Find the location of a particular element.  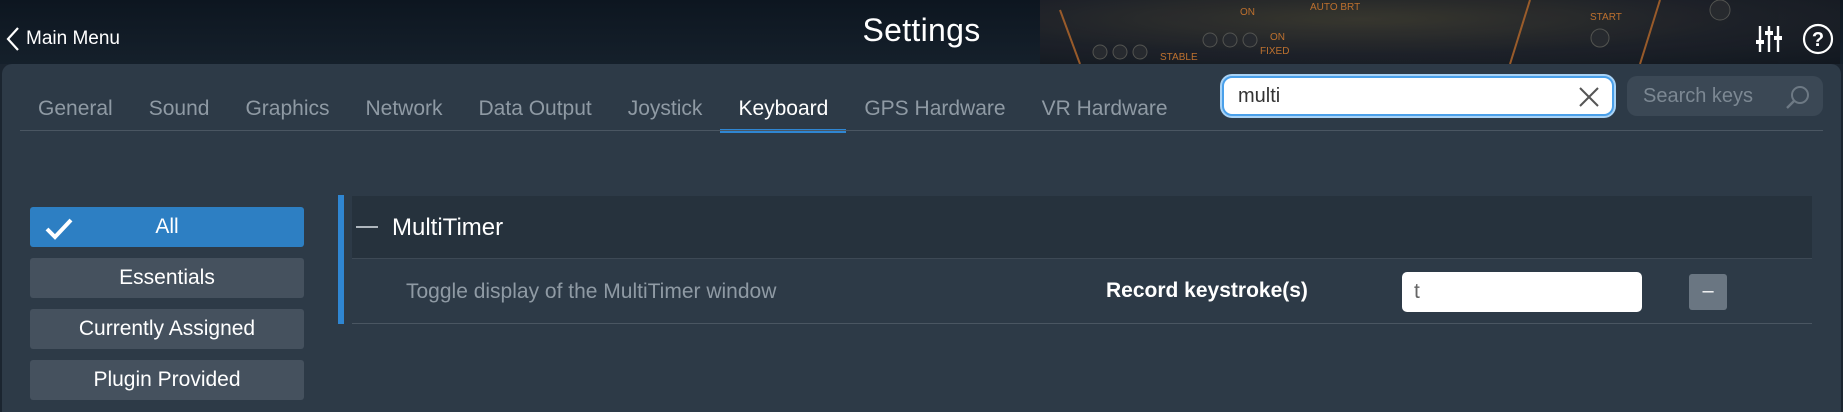

record-keystroke-button: Record keystroke(s) is located at coordinates (1207, 291).